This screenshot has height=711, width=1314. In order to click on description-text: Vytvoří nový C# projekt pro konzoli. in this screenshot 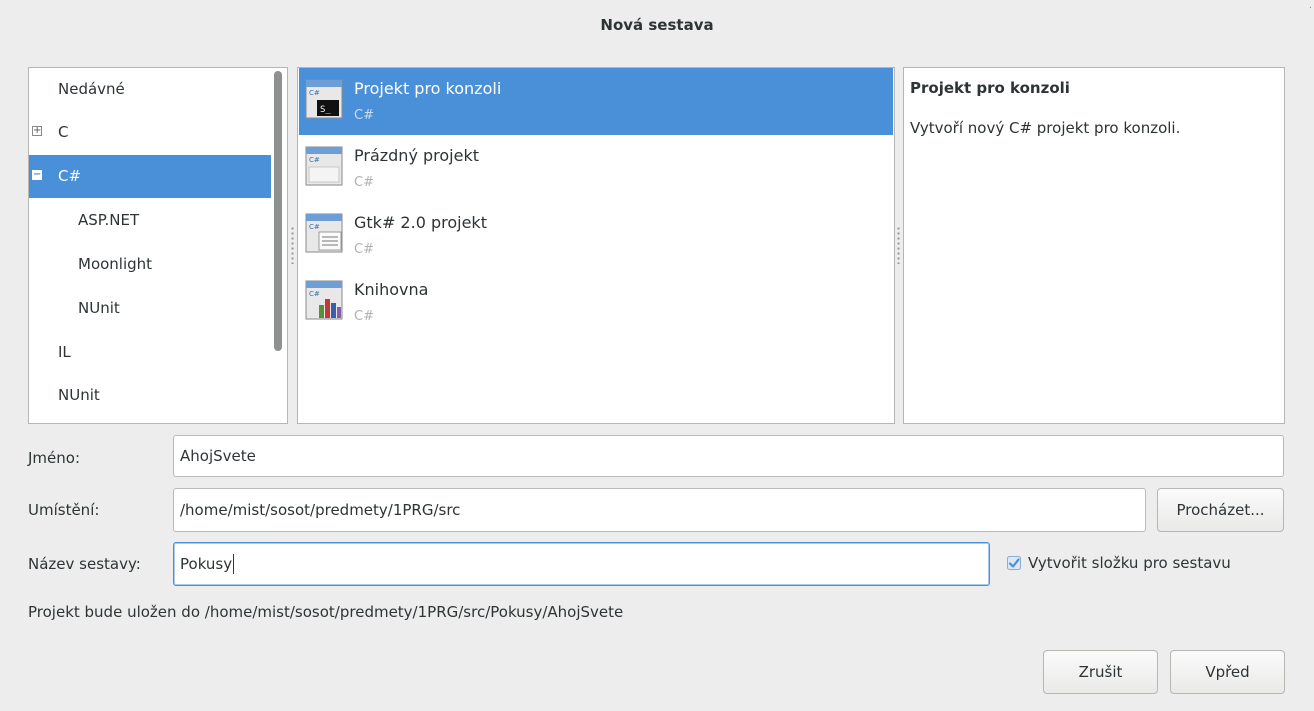, I will do `click(1045, 128)`.